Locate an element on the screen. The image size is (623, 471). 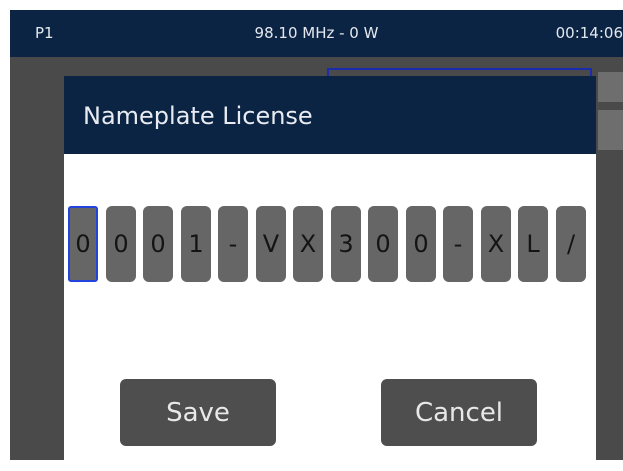
frequency-power-readout: 98.10 MHz - 0 W is located at coordinates (316, 33).